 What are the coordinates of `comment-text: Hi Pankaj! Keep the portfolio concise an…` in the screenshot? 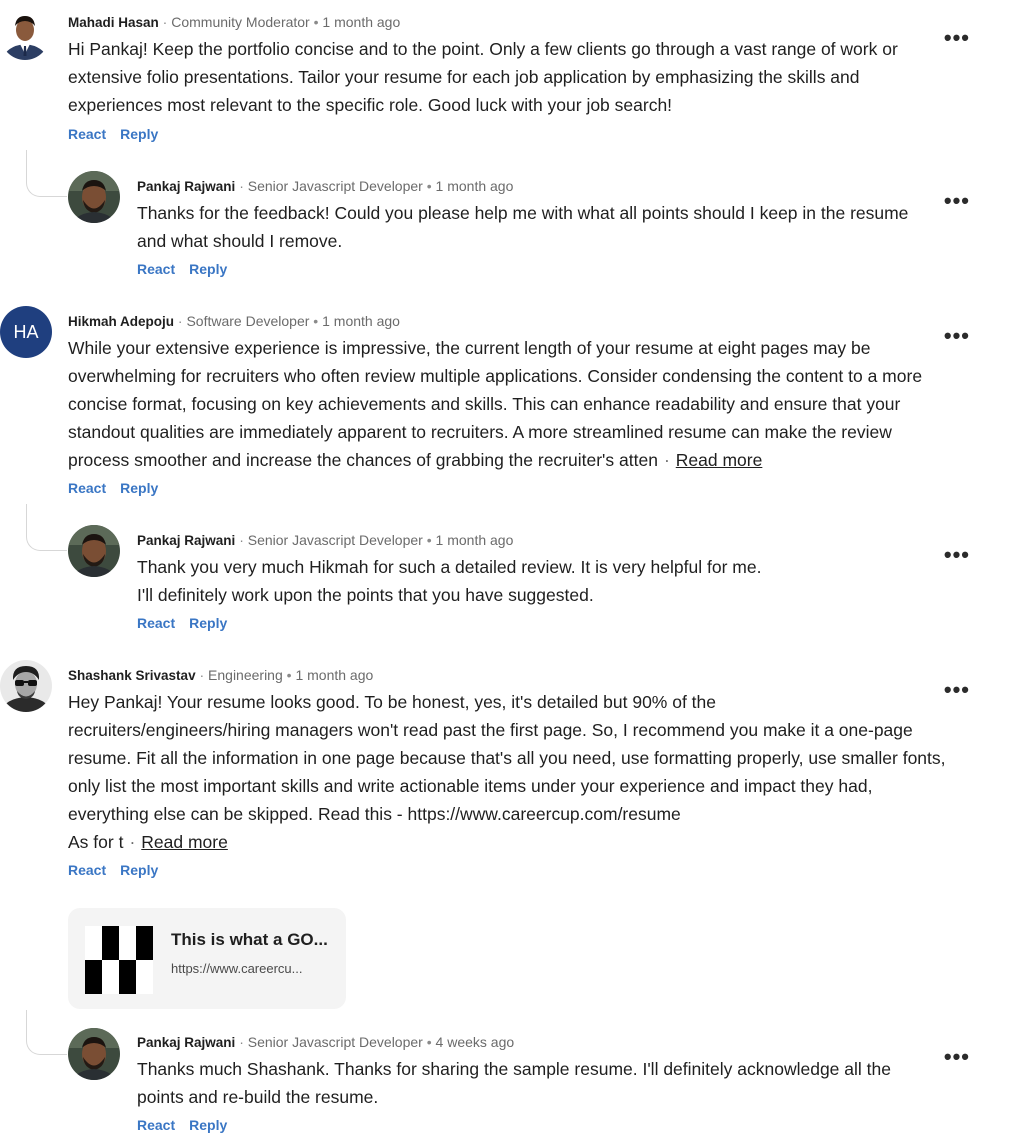 It's located at (483, 77).